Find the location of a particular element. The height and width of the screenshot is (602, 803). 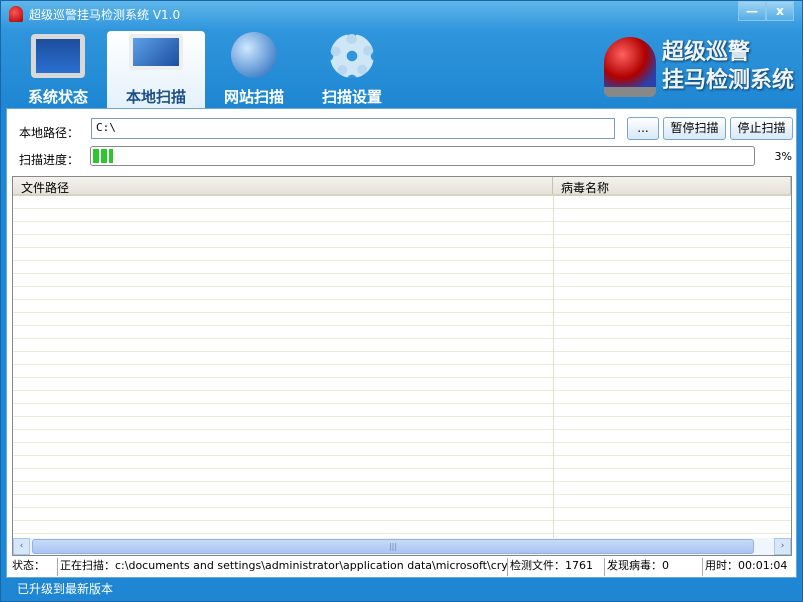

window-title: 超级巡警挂马检测系统 V1.0 is located at coordinates (105, 14).